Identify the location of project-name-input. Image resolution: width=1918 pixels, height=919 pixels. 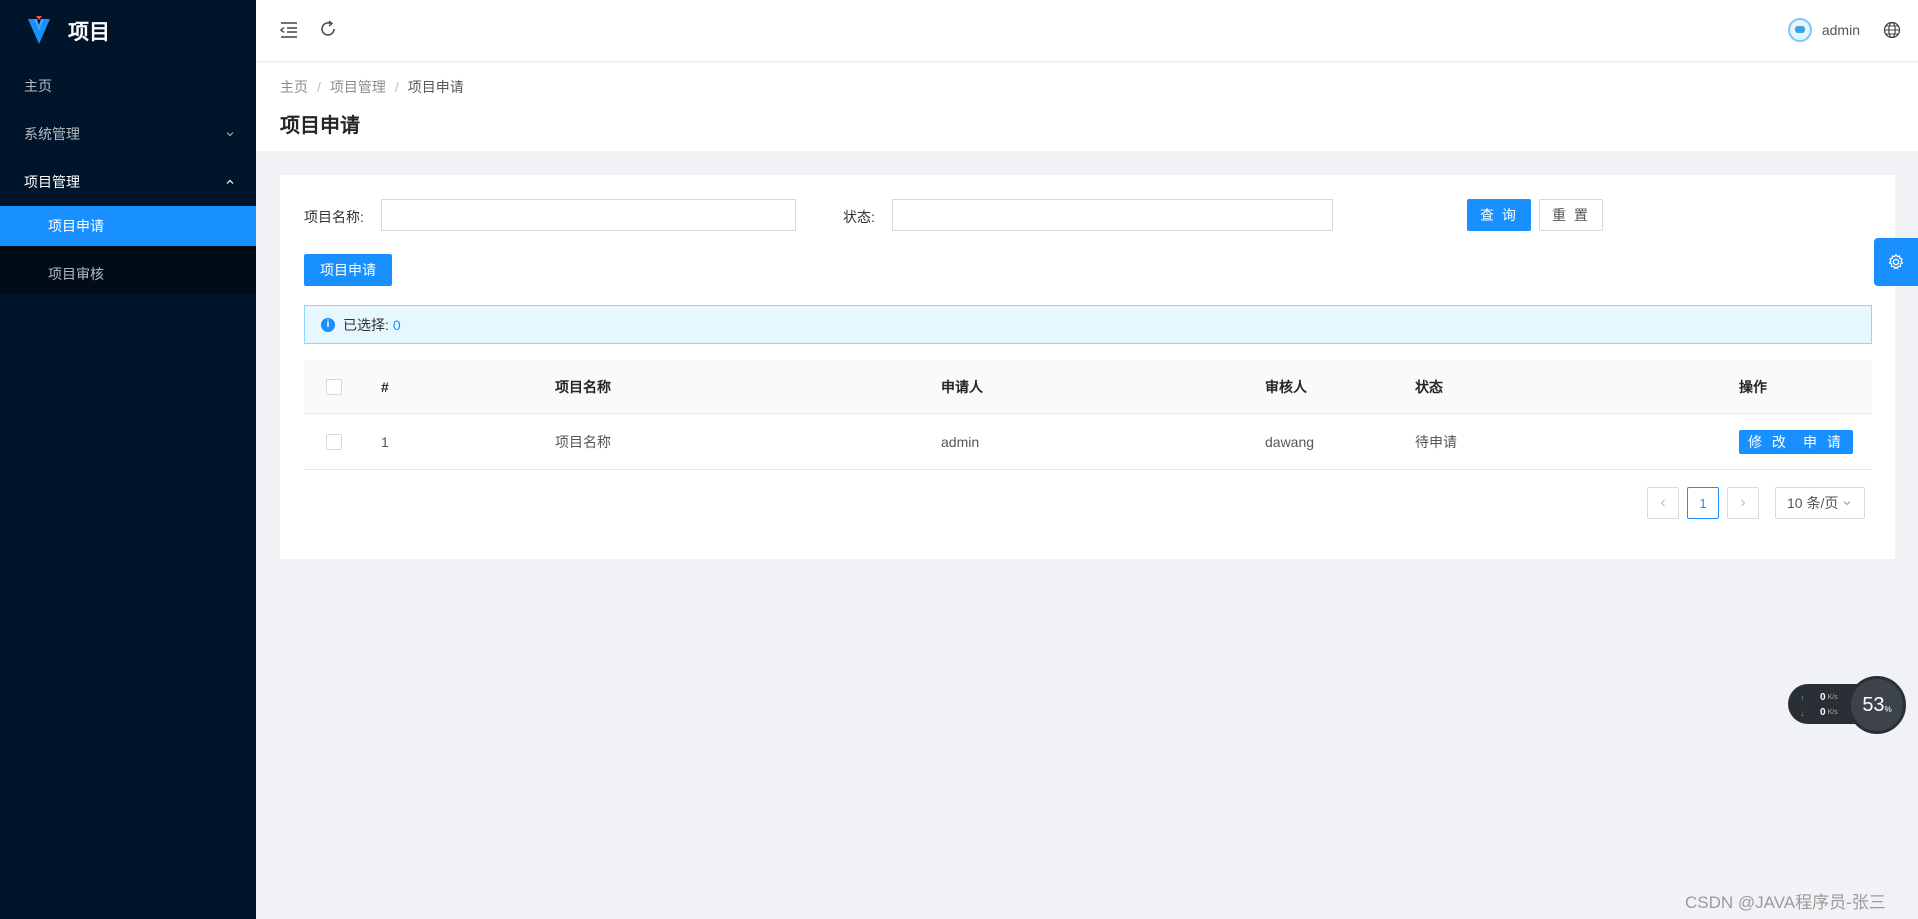
(588, 215).